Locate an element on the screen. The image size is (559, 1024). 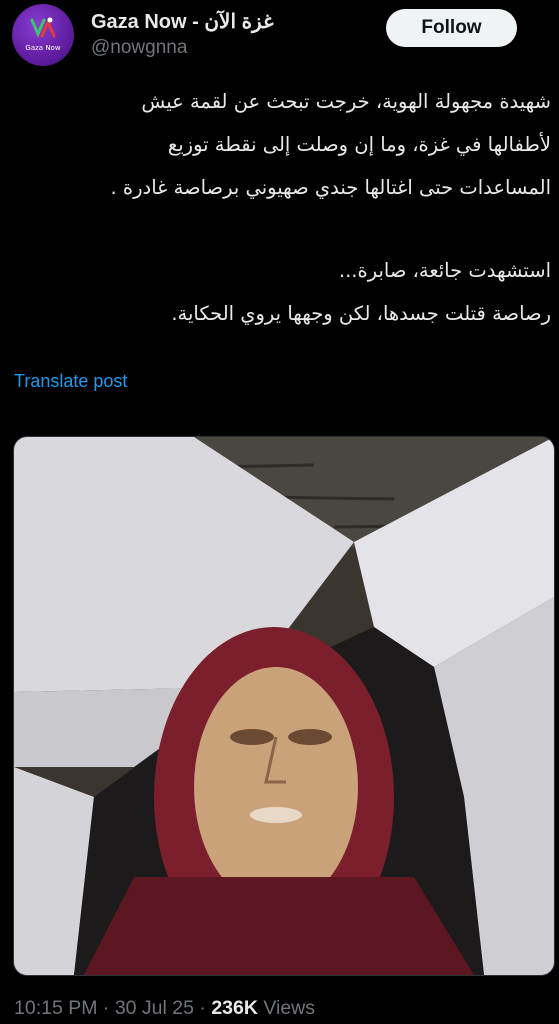
gaza-now-logo-icon is located at coordinates (43, 27).